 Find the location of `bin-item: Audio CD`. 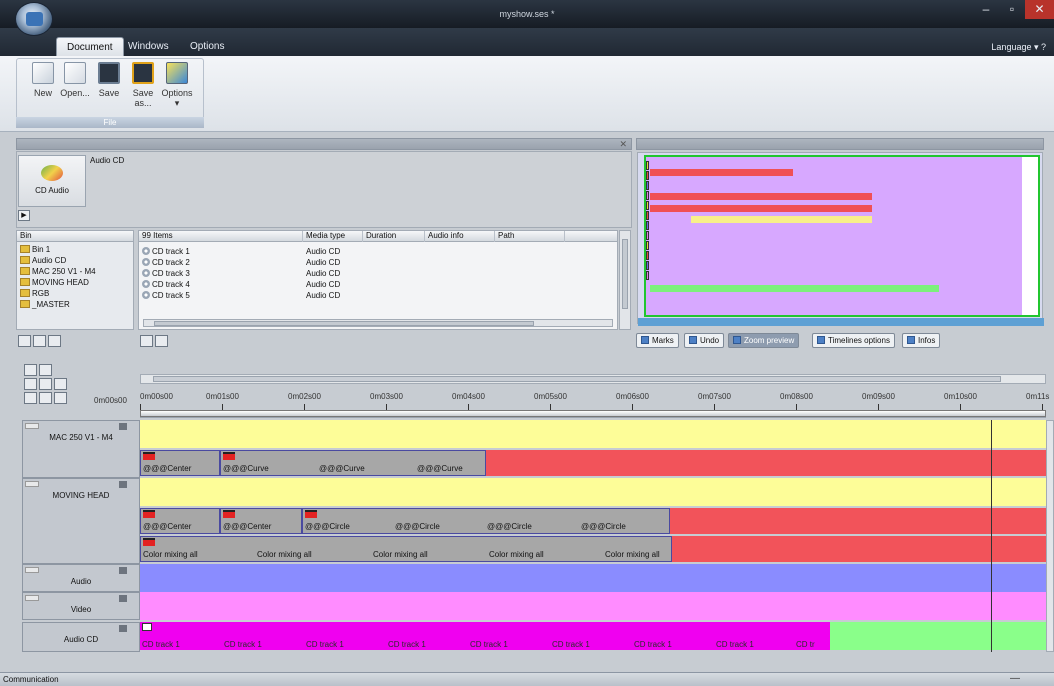

bin-item: Audio CD is located at coordinates (43, 260).